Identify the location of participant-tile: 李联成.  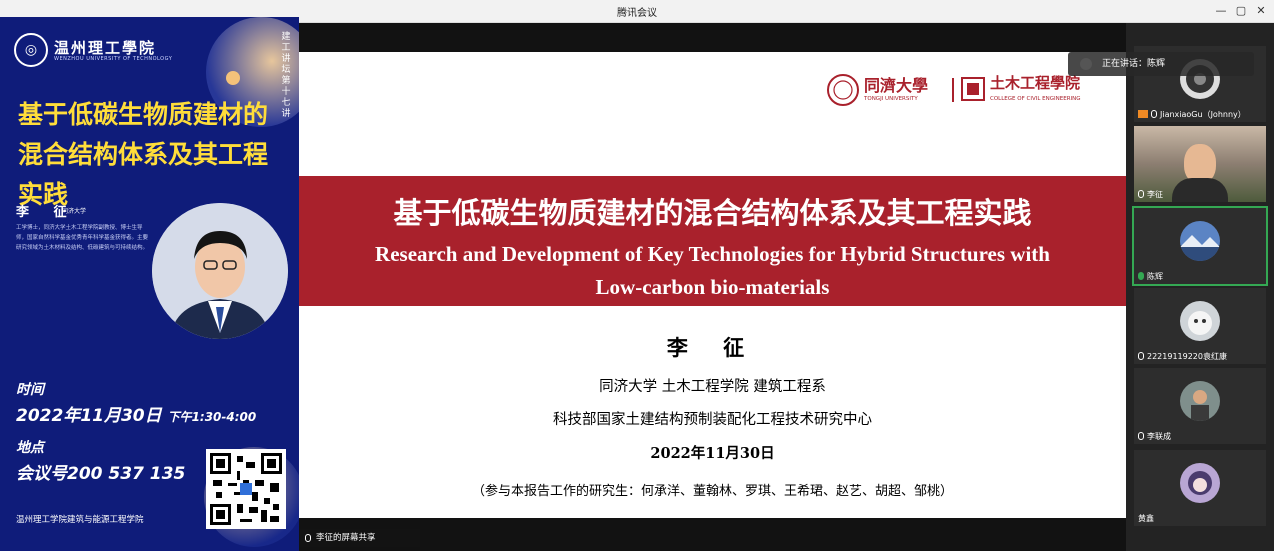
(1200, 406).